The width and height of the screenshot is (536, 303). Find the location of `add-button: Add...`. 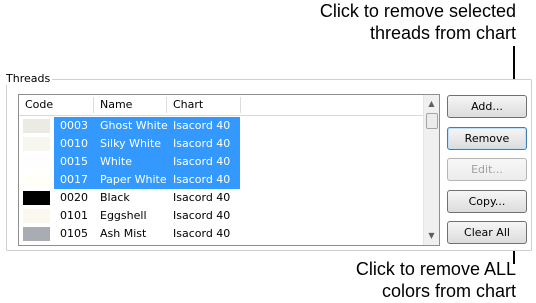

add-button: Add... is located at coordinates (487, 106).